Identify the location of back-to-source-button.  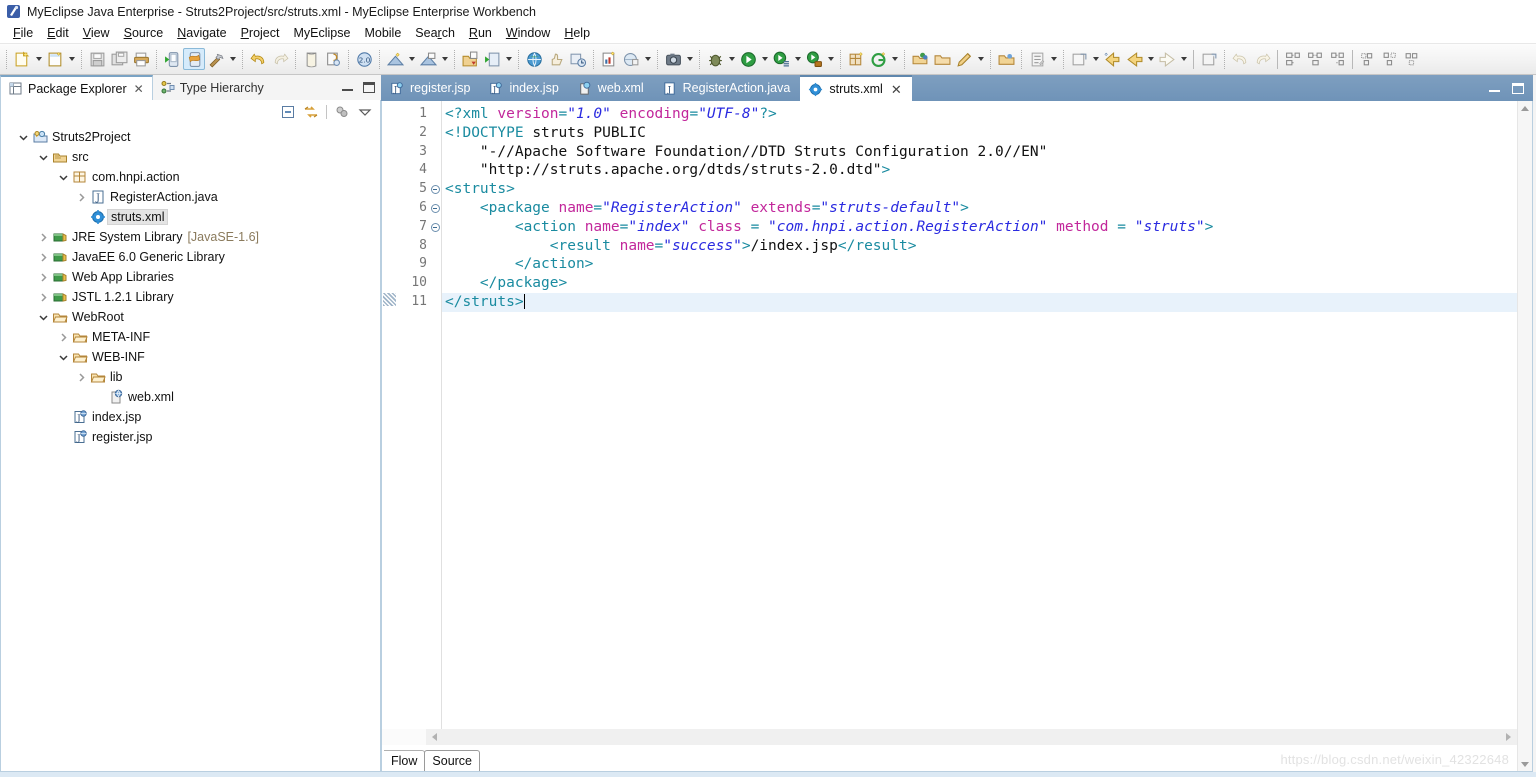
(1079, 59).